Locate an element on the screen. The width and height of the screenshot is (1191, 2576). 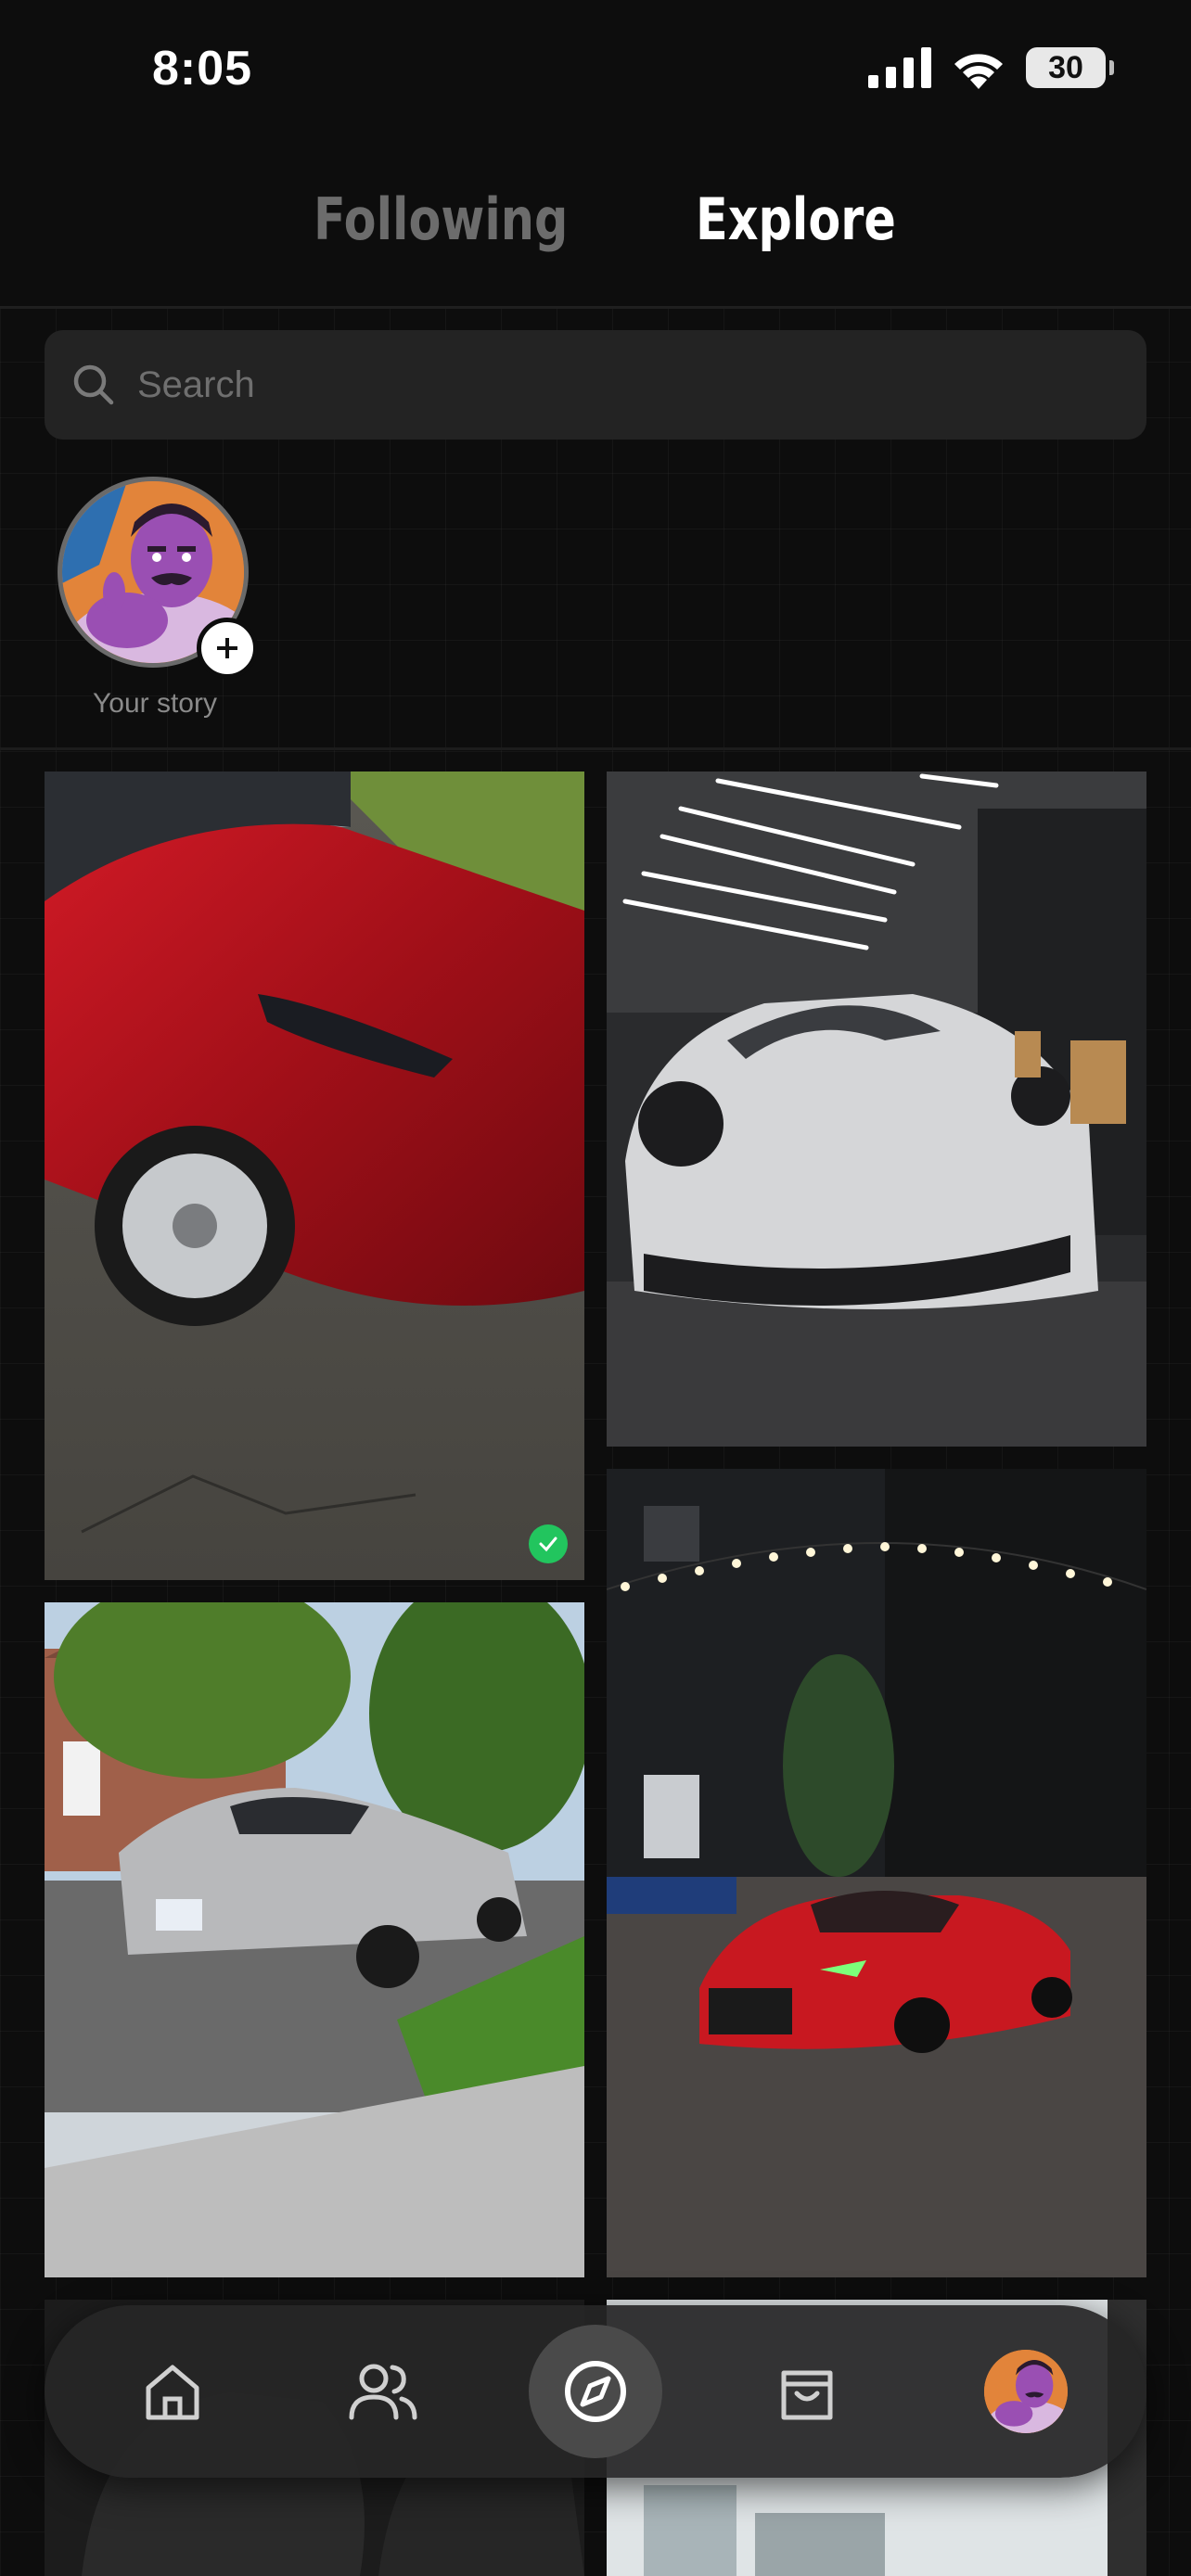
nav-shop is located at coordinates (807, 2392).